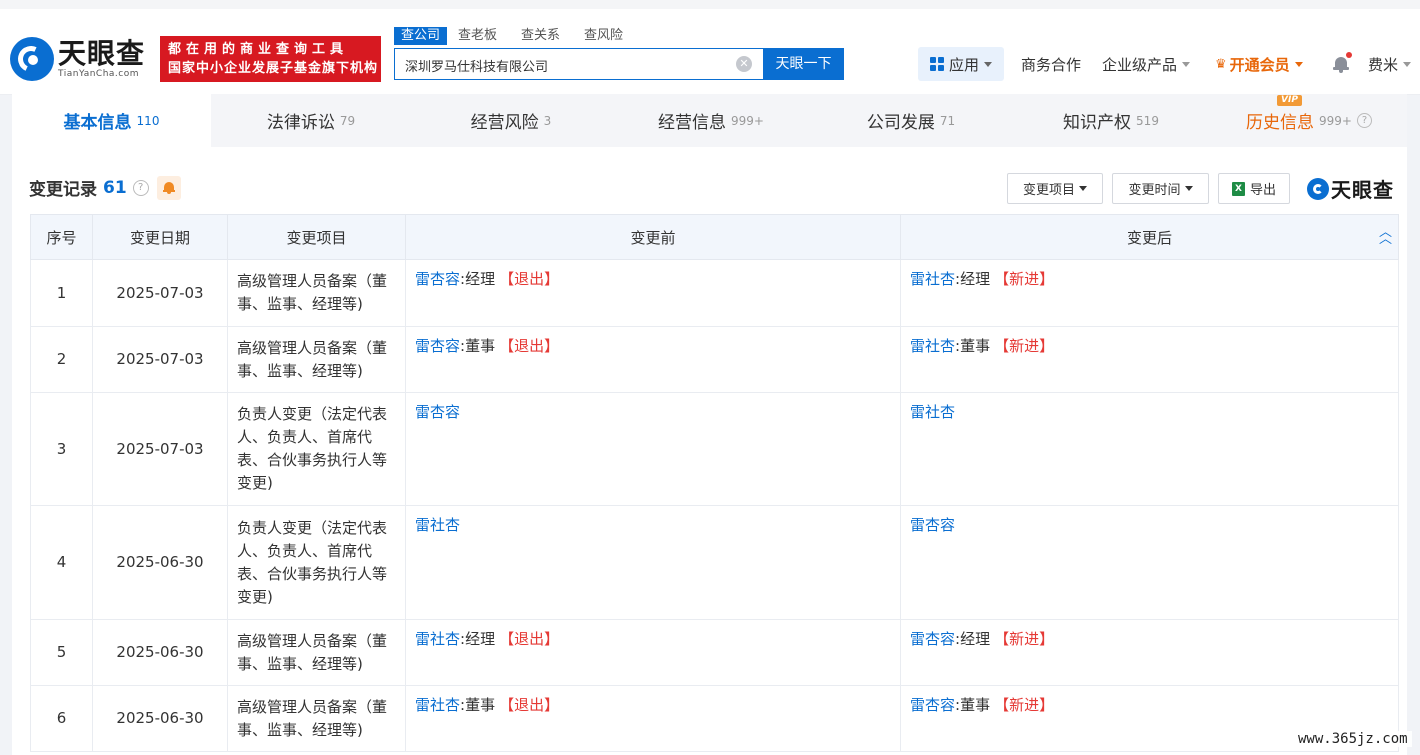 The image size is (1420, 755). I want to click on site-logo: 天眼查 TianYanCha.com, so click(77, 59).